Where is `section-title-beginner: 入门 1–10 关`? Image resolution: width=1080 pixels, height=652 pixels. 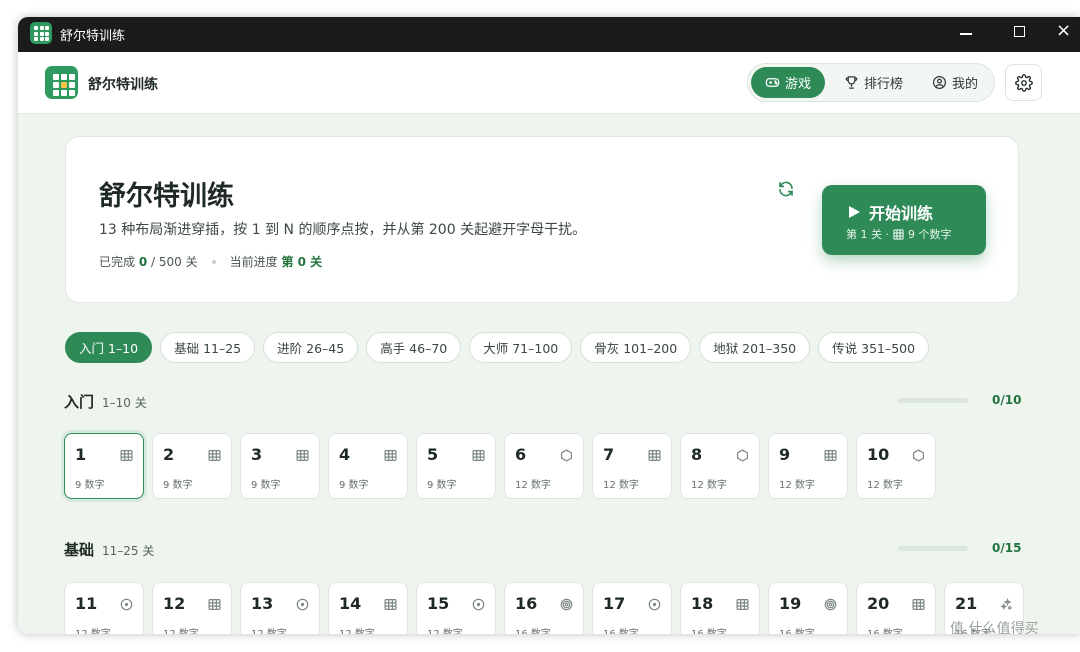
section-title-beginner: 入门 1–10 关 is located at coordinates (105, 401).